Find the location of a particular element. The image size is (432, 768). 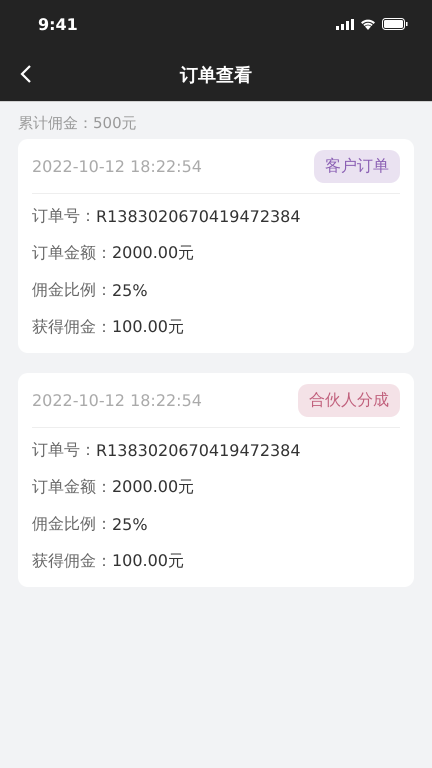

signal-icon is located at coordinates (345, 24).